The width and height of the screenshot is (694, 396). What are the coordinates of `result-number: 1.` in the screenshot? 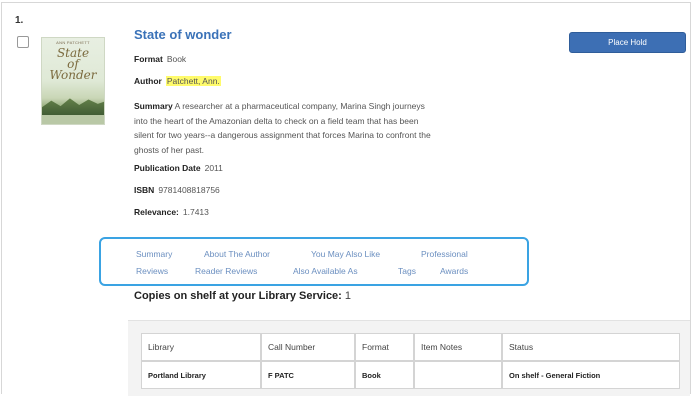 It's located at (19, 20).